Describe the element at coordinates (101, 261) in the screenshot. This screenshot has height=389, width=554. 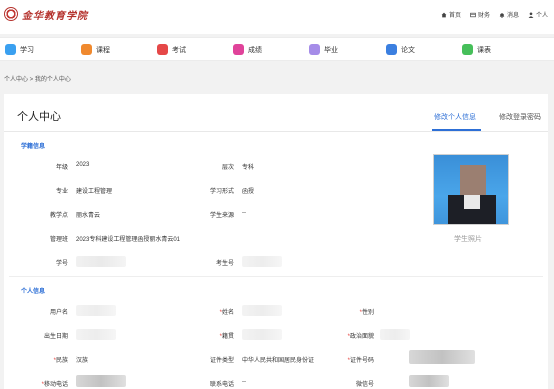
I see `student-id-redacted` at that location.